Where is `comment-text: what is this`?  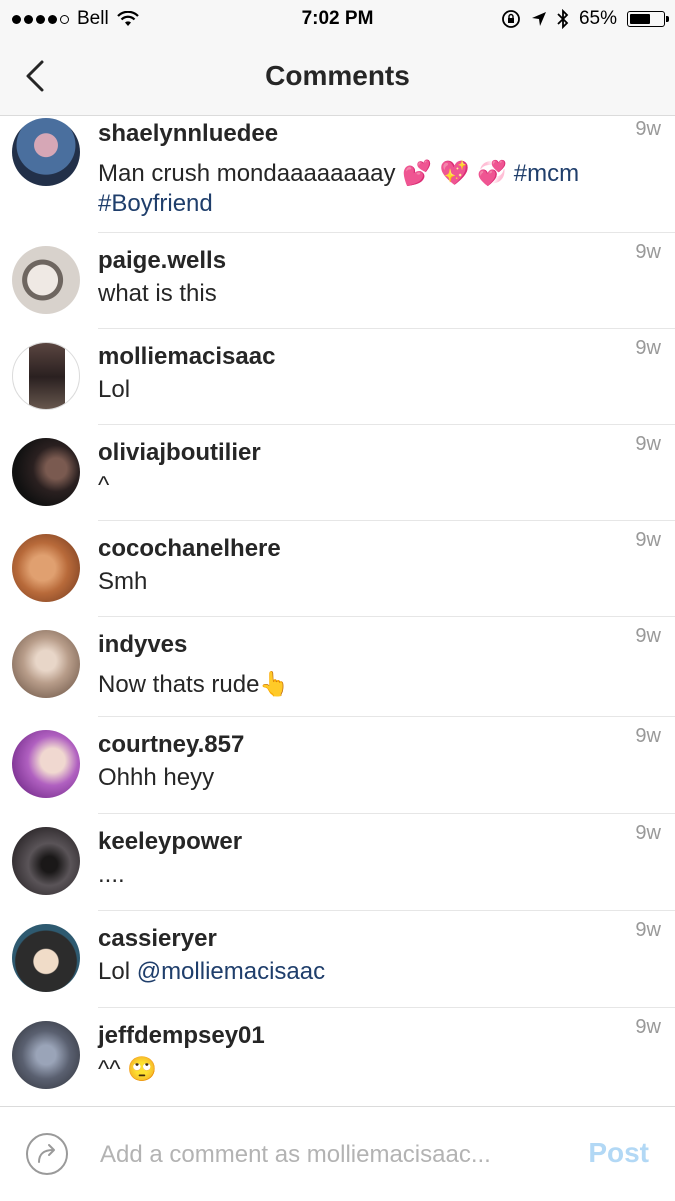
comment-text: what is this is located at coordinates (157, 293).